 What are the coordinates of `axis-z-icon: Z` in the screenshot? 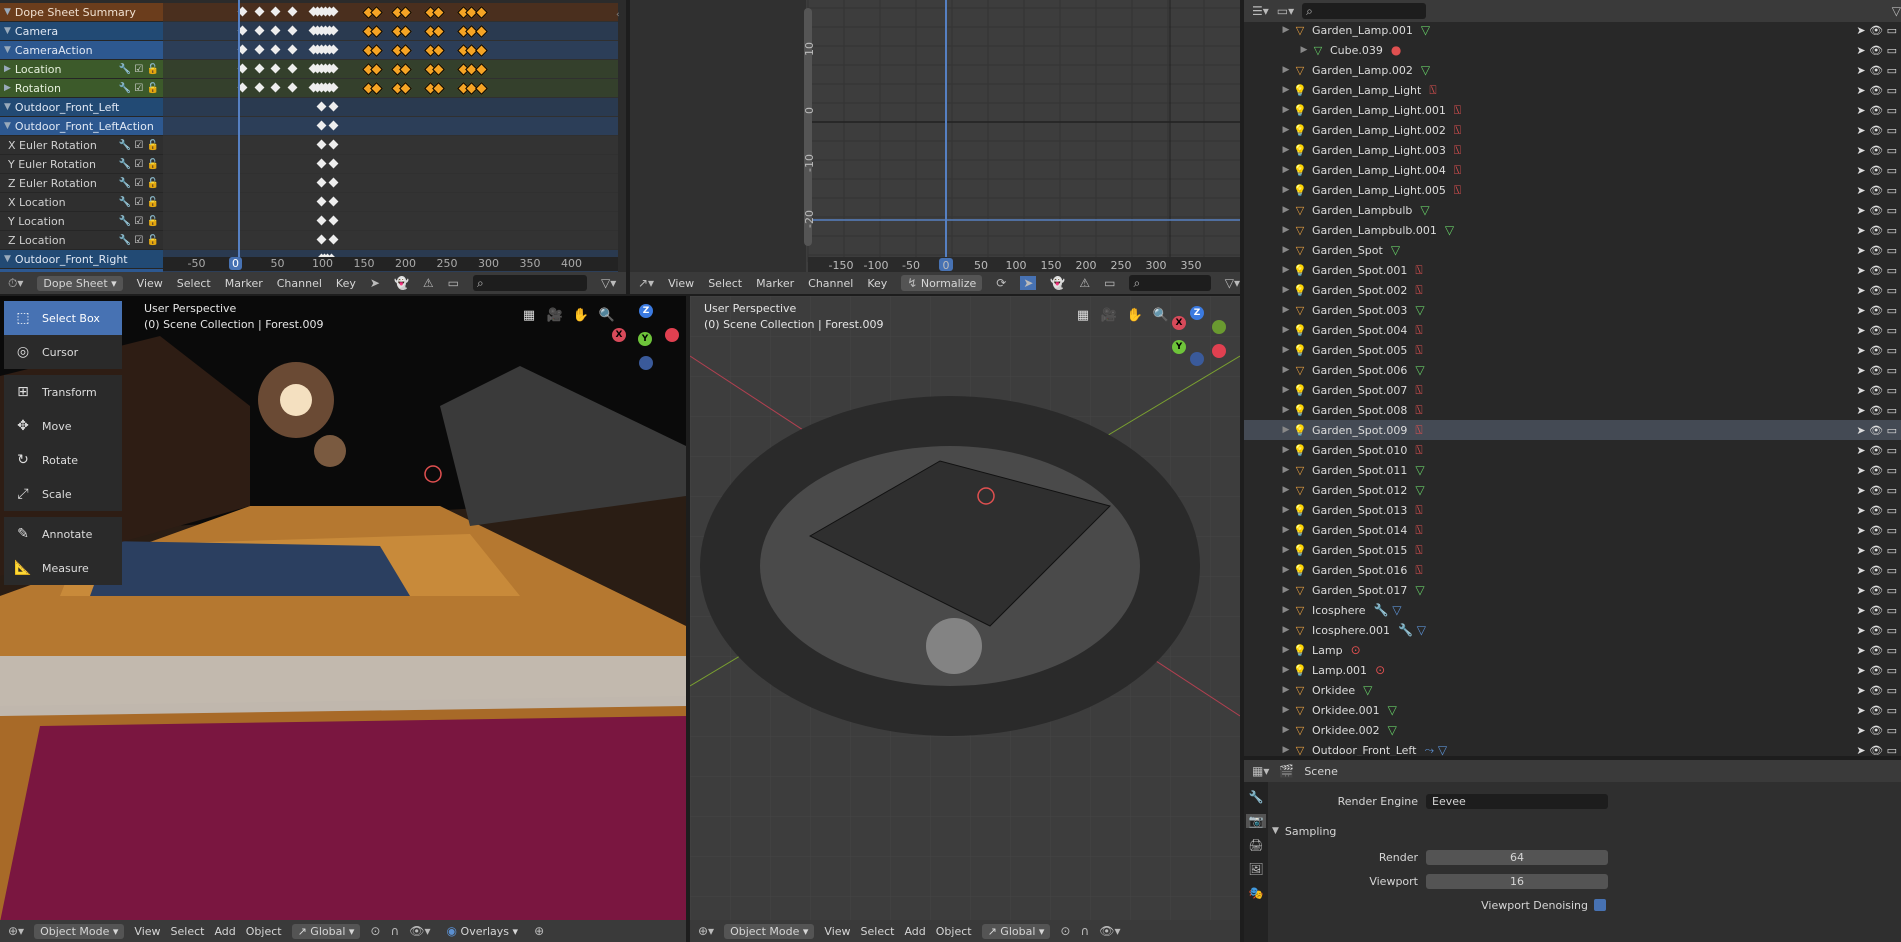 It's located at (646, 311).